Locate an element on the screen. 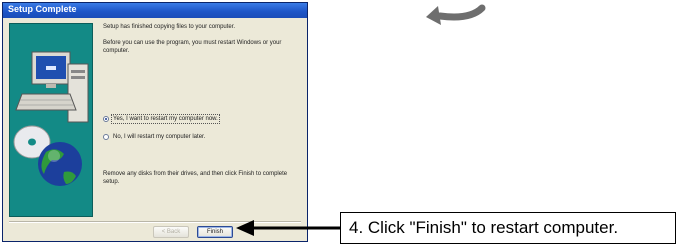  setup-illustration is located at coordinates (51, 120).